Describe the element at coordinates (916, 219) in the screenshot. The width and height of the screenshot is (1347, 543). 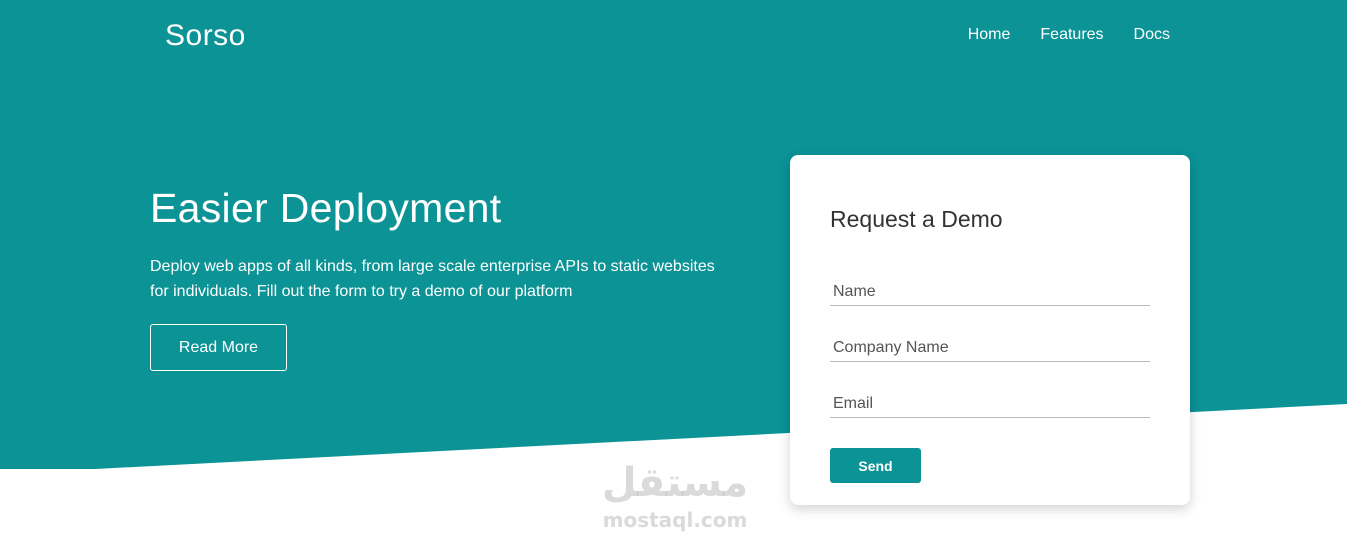
I see `request-demo-title: Request a Demo` at that location.